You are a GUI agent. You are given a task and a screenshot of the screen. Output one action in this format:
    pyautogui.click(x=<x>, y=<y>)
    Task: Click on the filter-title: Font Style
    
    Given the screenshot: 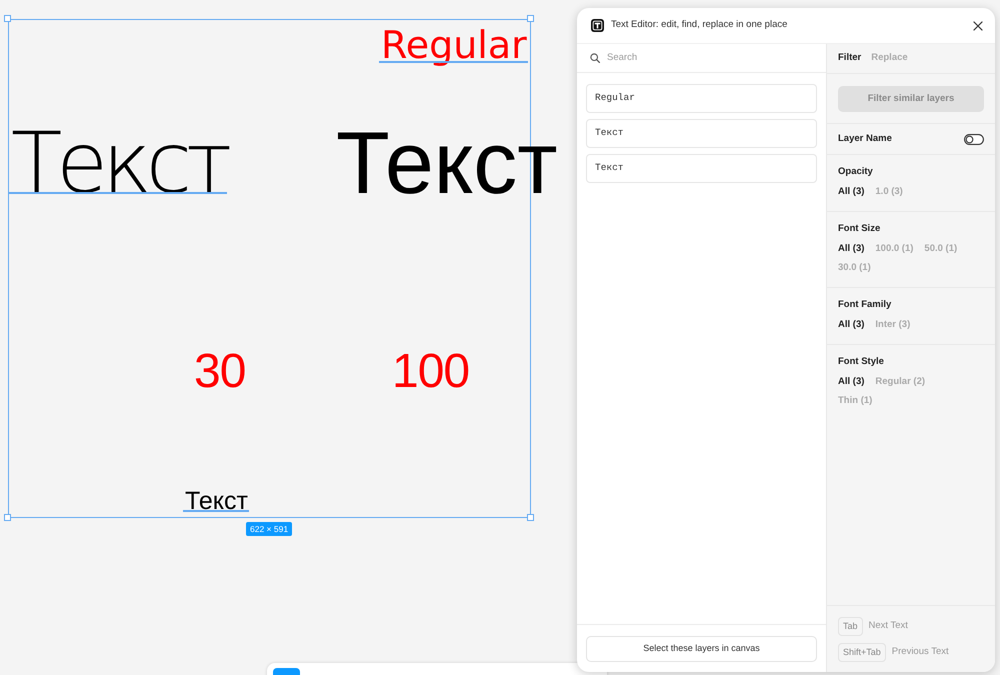 What is the action you would take?
    pyautogui.click(x=861, y=362)
    